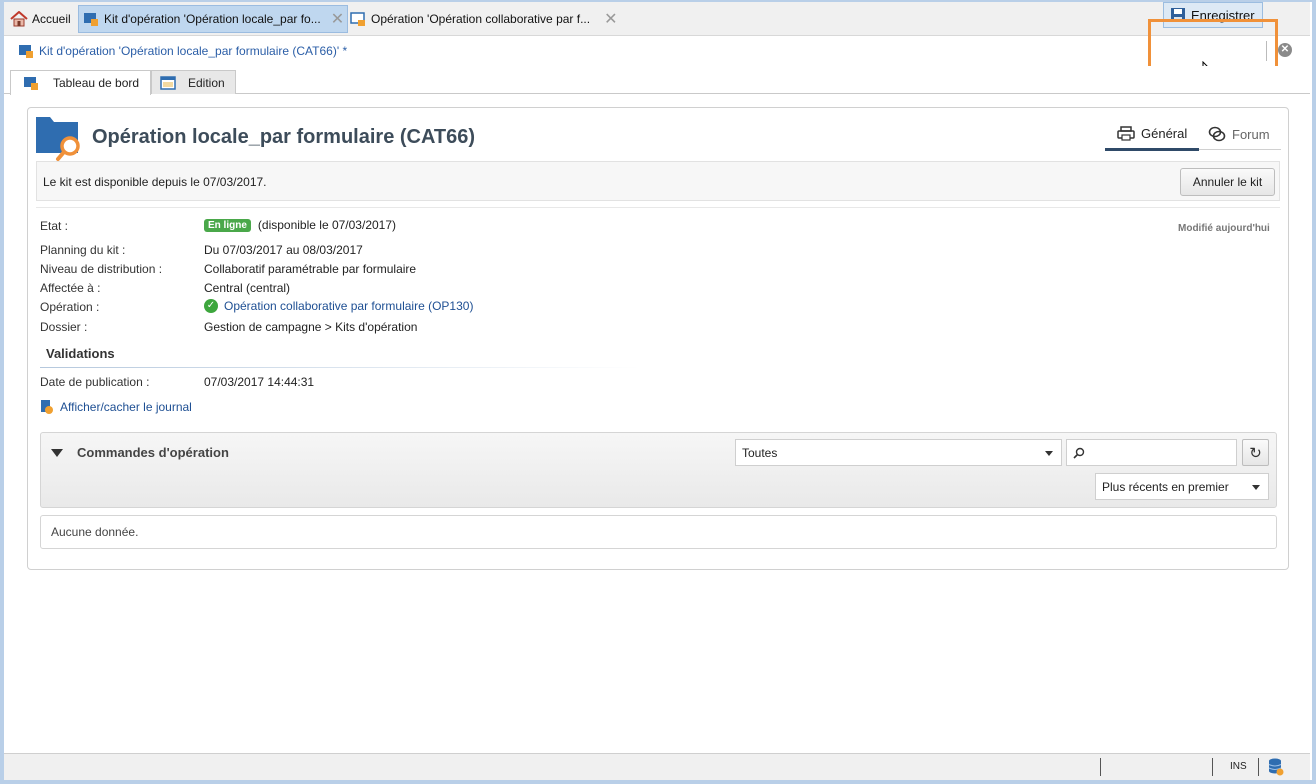 Image resolution: width=1316 pixels, height=784 pixels. I want to click on section-underline, so click(340, 367).